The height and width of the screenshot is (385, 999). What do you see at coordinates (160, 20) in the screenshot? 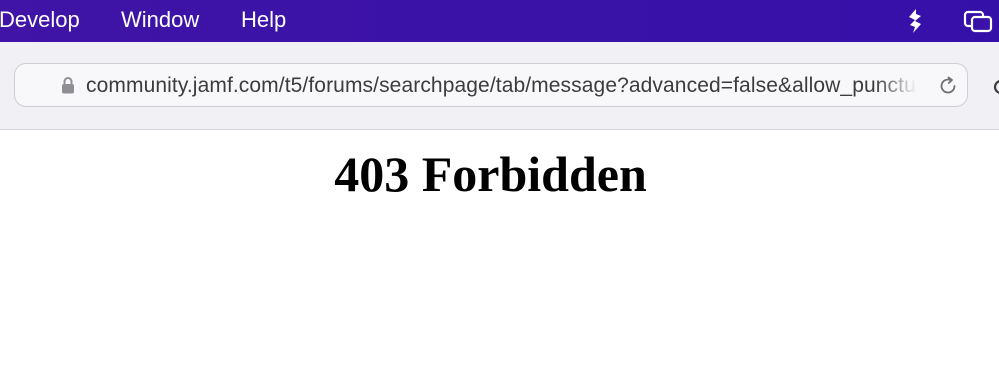
I see `menu-window: Window` at bounding box center [160, 20].